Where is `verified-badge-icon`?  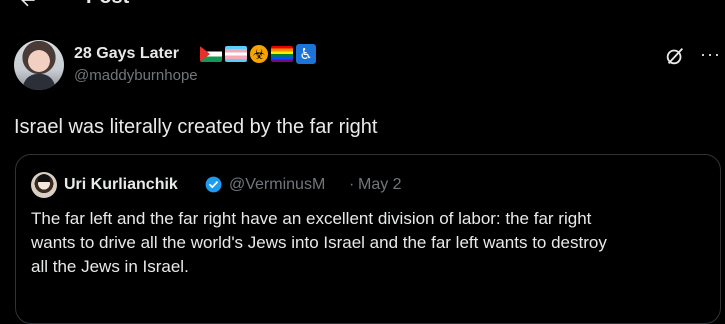
verified-badge-icon is located at coordinates (213, 184).